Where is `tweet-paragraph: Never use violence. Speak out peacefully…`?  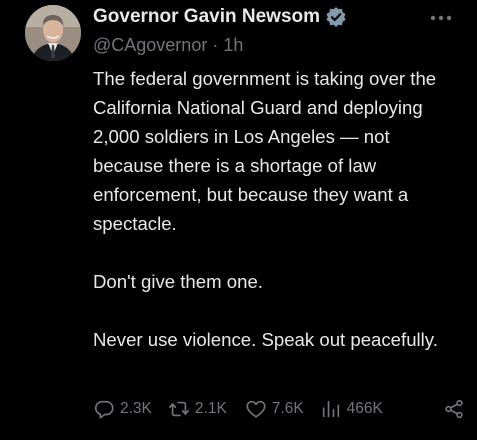 tweet-paragraph: Never use violence. Speak out peacefully… is located at coordinates (265, 339).